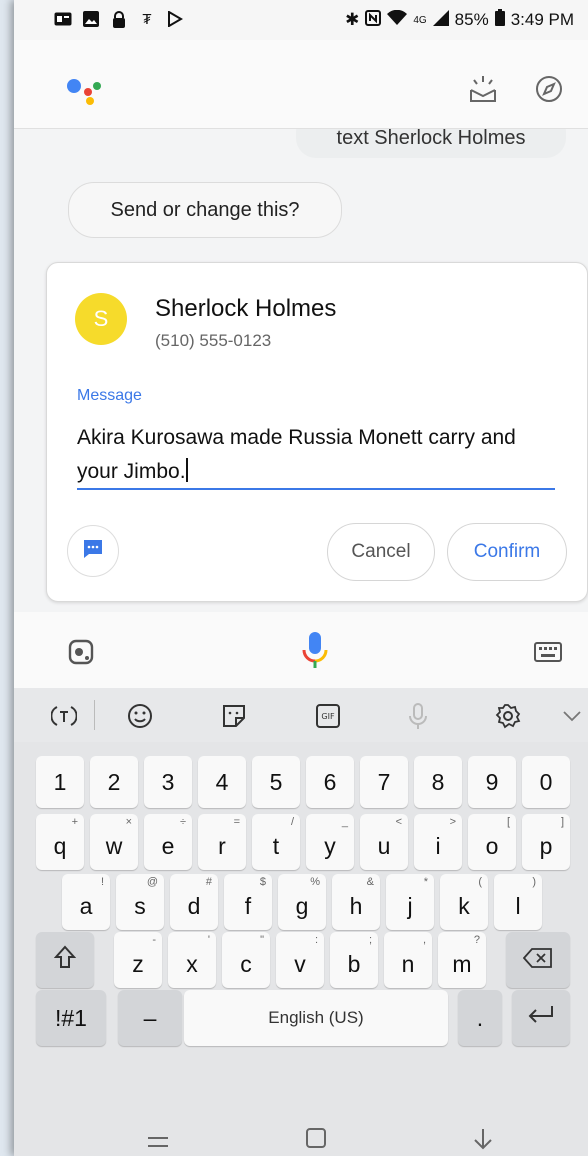  Describe the element at coordinates (301, 715) in the screenshot. I see `keyboard-toolbar: GIF` at that location.